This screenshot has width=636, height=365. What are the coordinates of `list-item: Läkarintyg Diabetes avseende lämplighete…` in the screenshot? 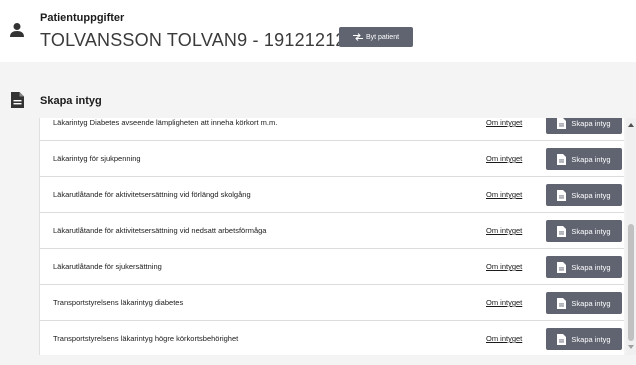 It's located at (332, 129).